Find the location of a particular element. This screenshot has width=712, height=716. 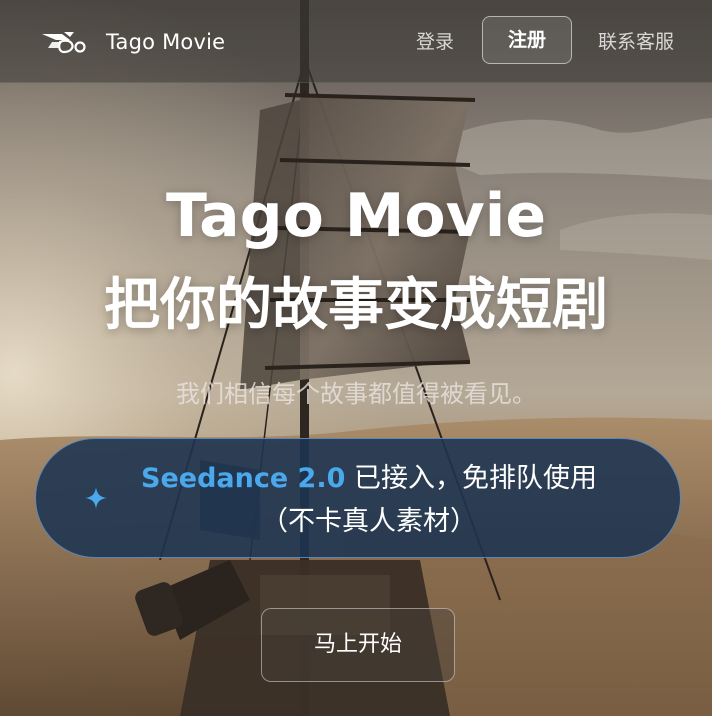

register-button: 注册 is located at coordinates (527, 40).